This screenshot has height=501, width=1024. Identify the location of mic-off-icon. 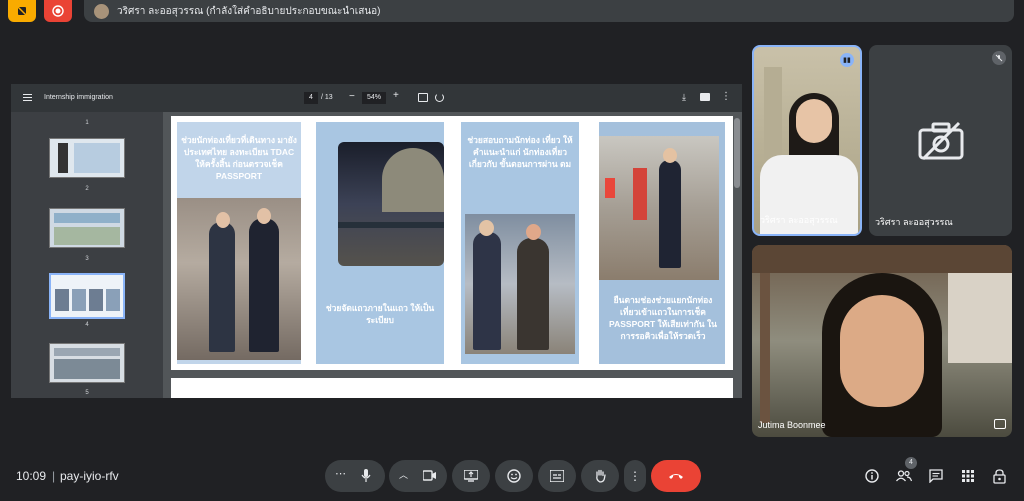
(999, 58).